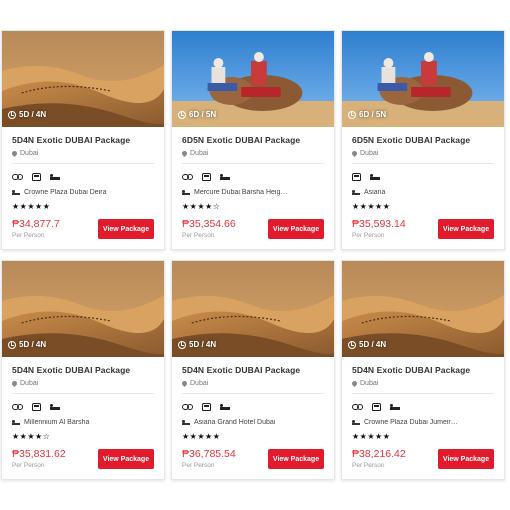 The height and width of the screenshot is (510, 510). What do you see at coordinates (83, 192) in the screenshot?
I see `hotel-name: Crowne Plaza Dubai Deira` at bounding box center [83, 192].